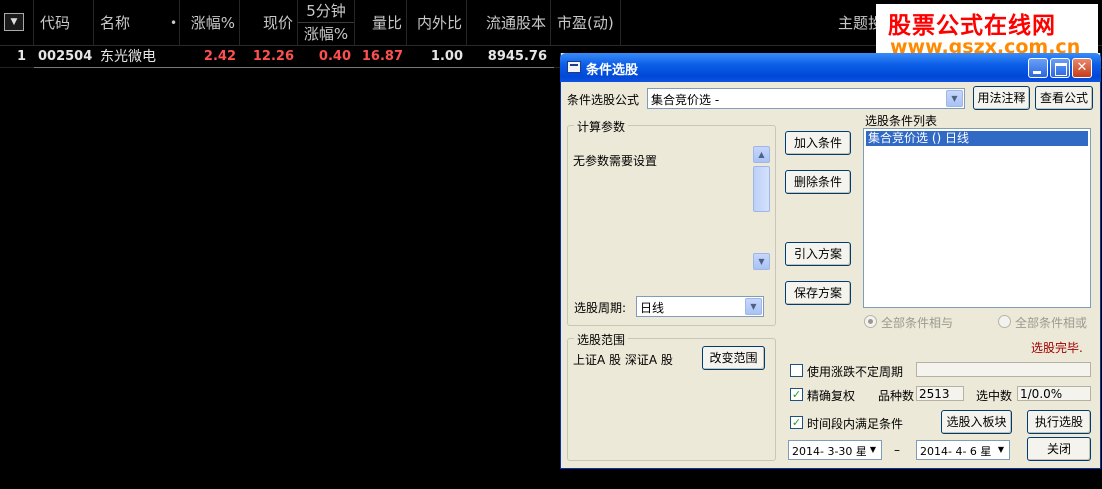 The height and width of the screenshot is (489, 1102). I want to click on header-five-min-top: 5分钟, so click(326, 11).